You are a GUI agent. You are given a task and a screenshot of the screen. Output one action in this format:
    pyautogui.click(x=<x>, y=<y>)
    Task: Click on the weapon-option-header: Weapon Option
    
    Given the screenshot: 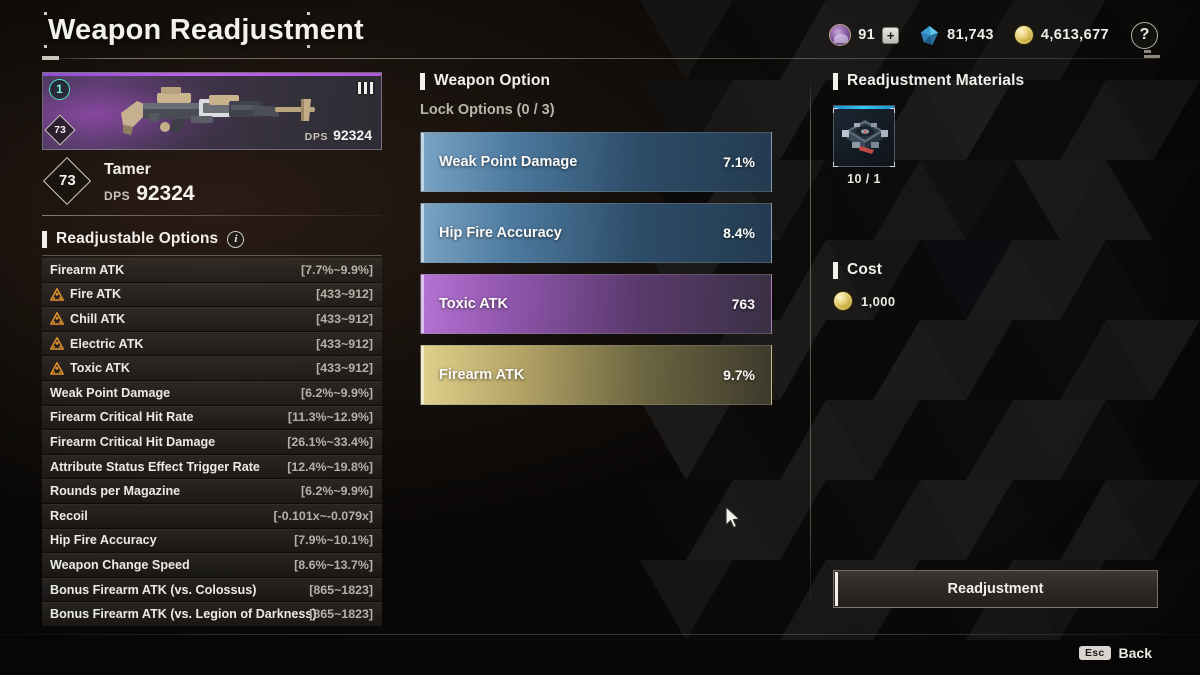 What is the action you would take?
    pyautogui.click(x=596, y=81)
    